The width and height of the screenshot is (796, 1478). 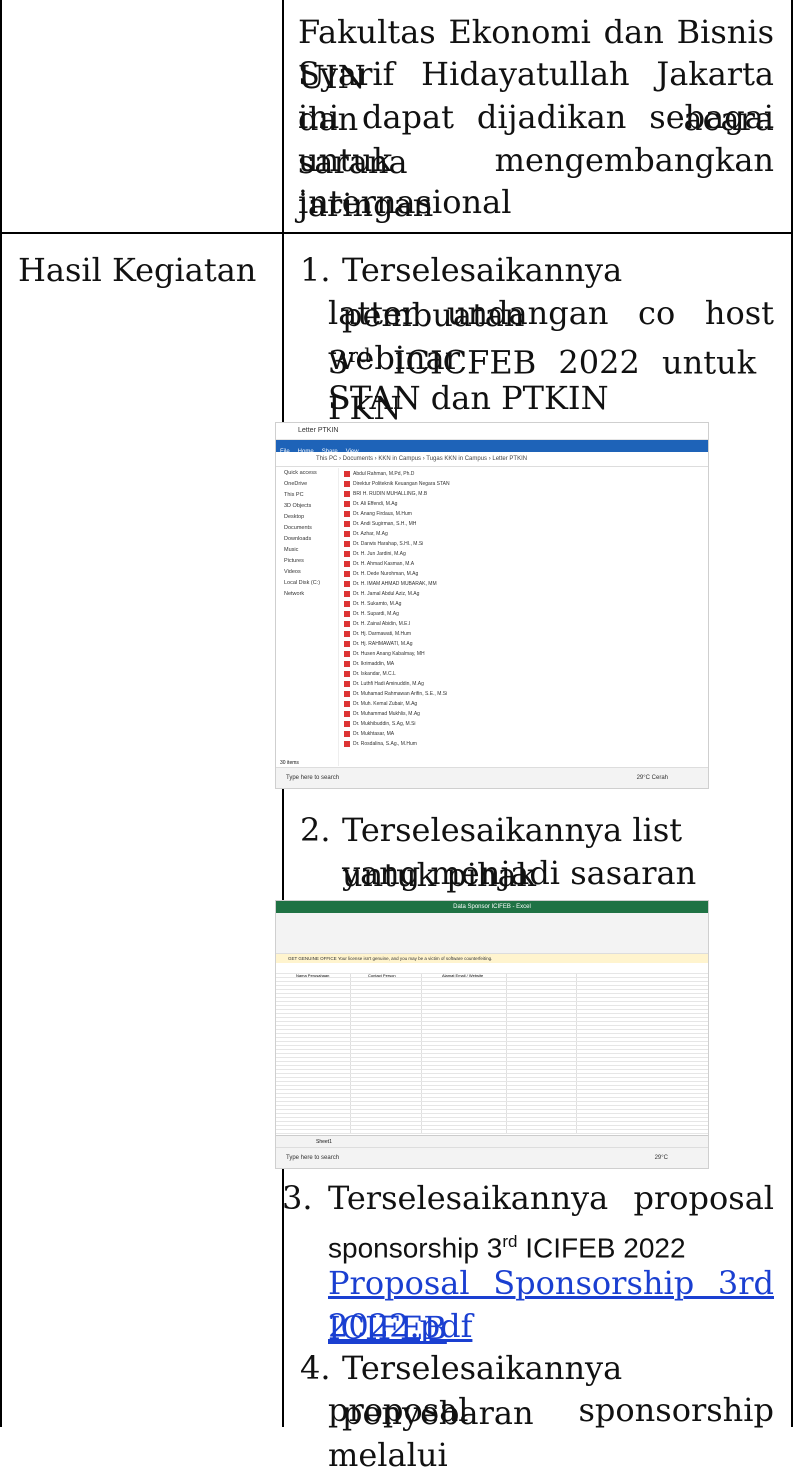 I want to click on file-row: Dr. H. IMAM AHMAD MUBARAK, MM, so click(x=520, y=584).